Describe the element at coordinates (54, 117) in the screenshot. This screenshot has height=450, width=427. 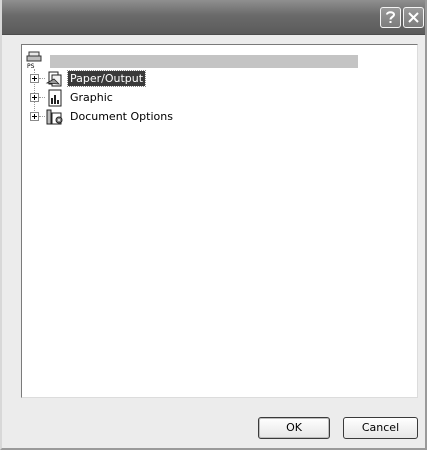
I see `document-options-icon` at that location.